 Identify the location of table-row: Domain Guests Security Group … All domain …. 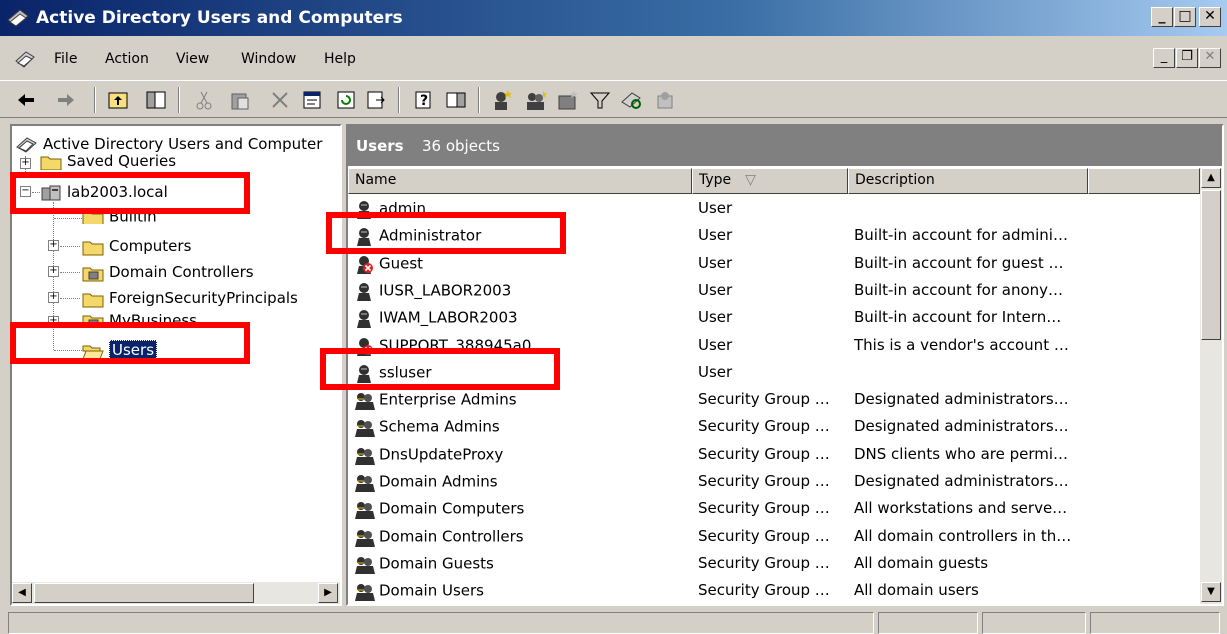
(773, 564).